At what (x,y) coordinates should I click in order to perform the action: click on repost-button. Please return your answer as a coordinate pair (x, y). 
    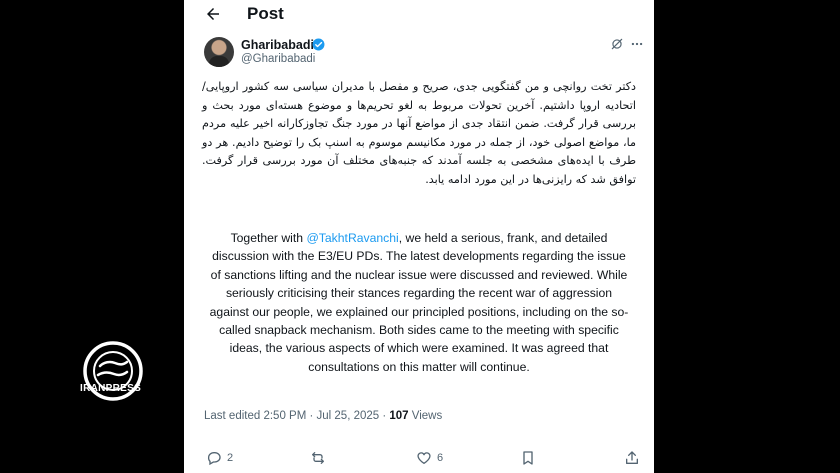
    Looking at the image, I should click on (320, 458).